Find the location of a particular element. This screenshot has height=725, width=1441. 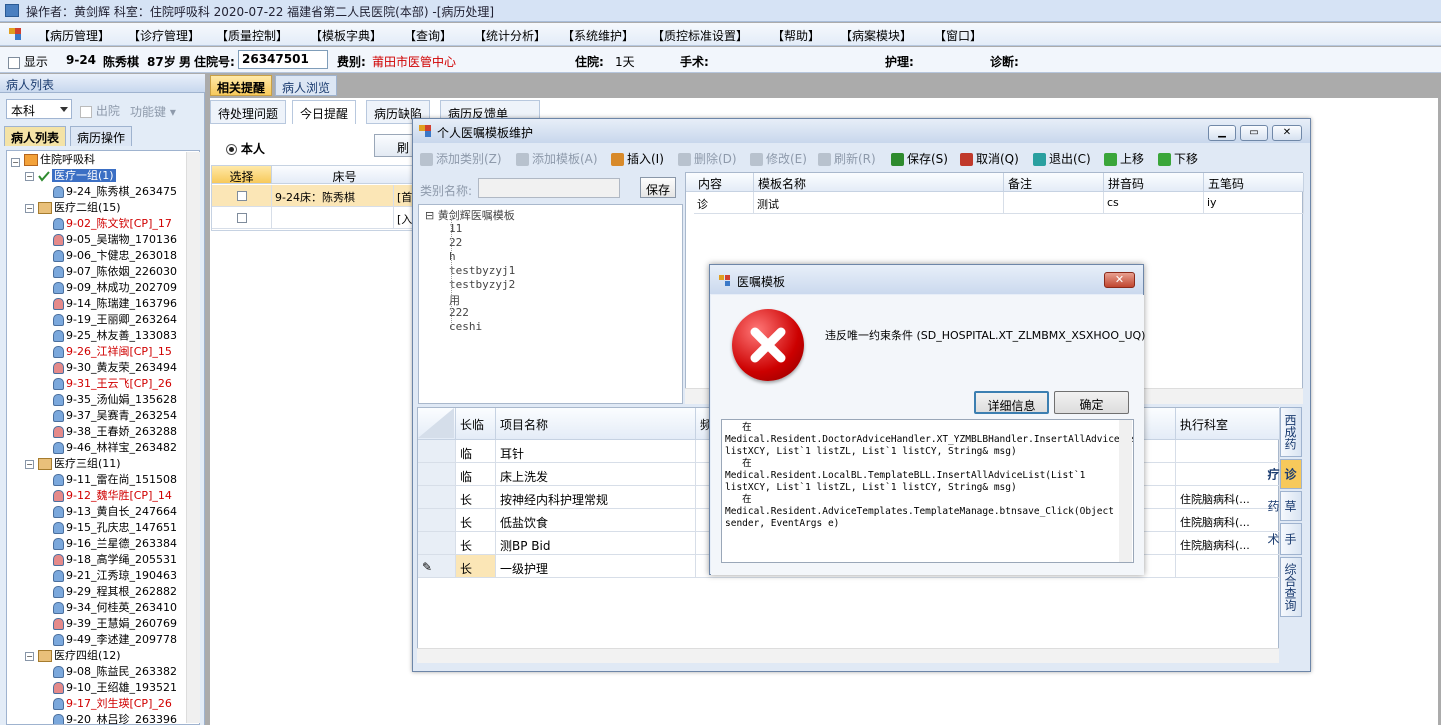

template-cell: 测试 is located at coordinates (879, 203).